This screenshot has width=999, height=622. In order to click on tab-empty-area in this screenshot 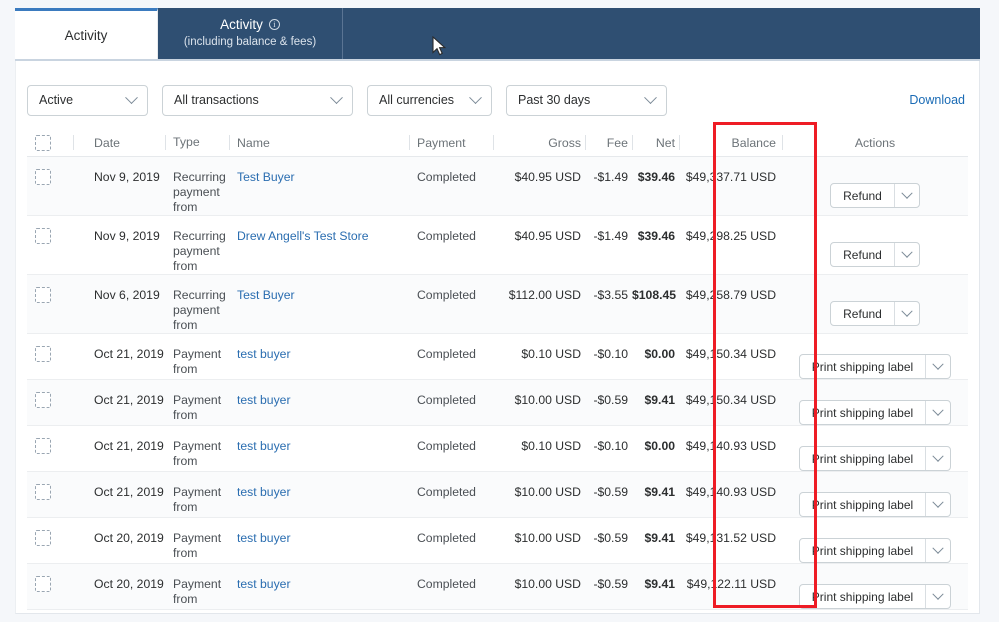, I will do `click(661, 33)`.